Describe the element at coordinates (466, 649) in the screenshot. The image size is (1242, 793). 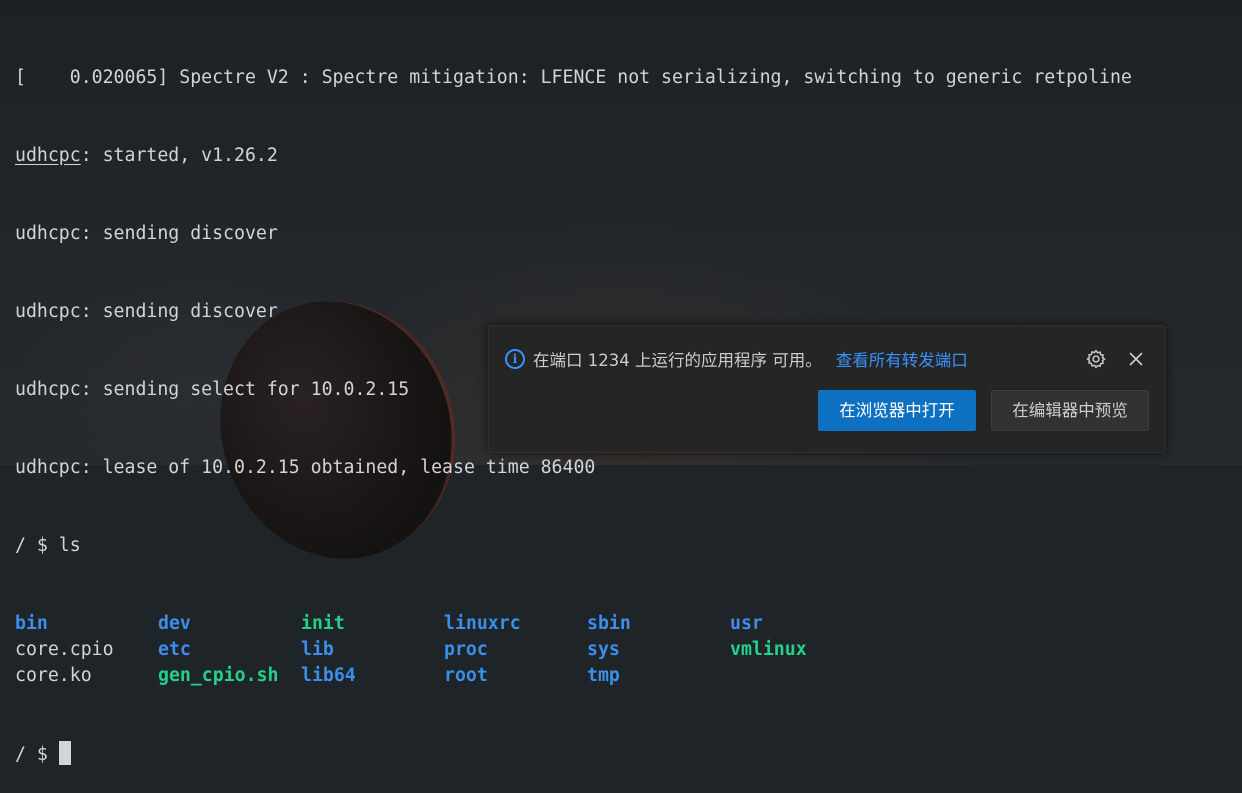
I see `ls-entry-dir: proc` at that location.